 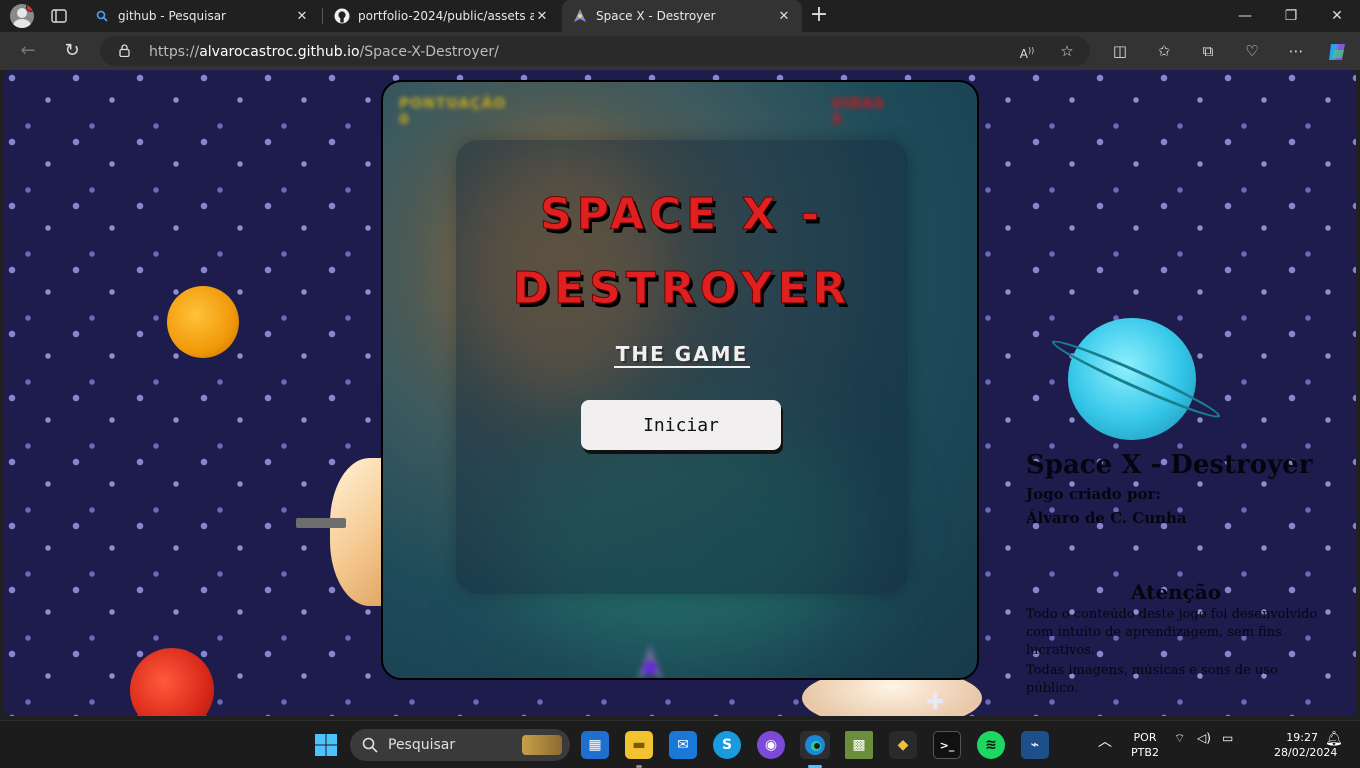 What do you see at coordinates (815, 745) in the screenshot?
I see `edge-browser-icon` at bounding box center [815, 745].